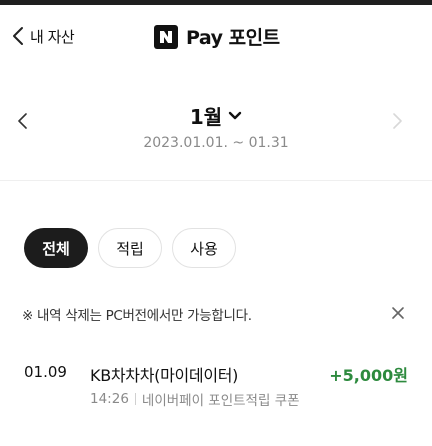 Image resolution: width=432 pixels, height=446 pixels. I want to click on section-divider, so click(216, 180).